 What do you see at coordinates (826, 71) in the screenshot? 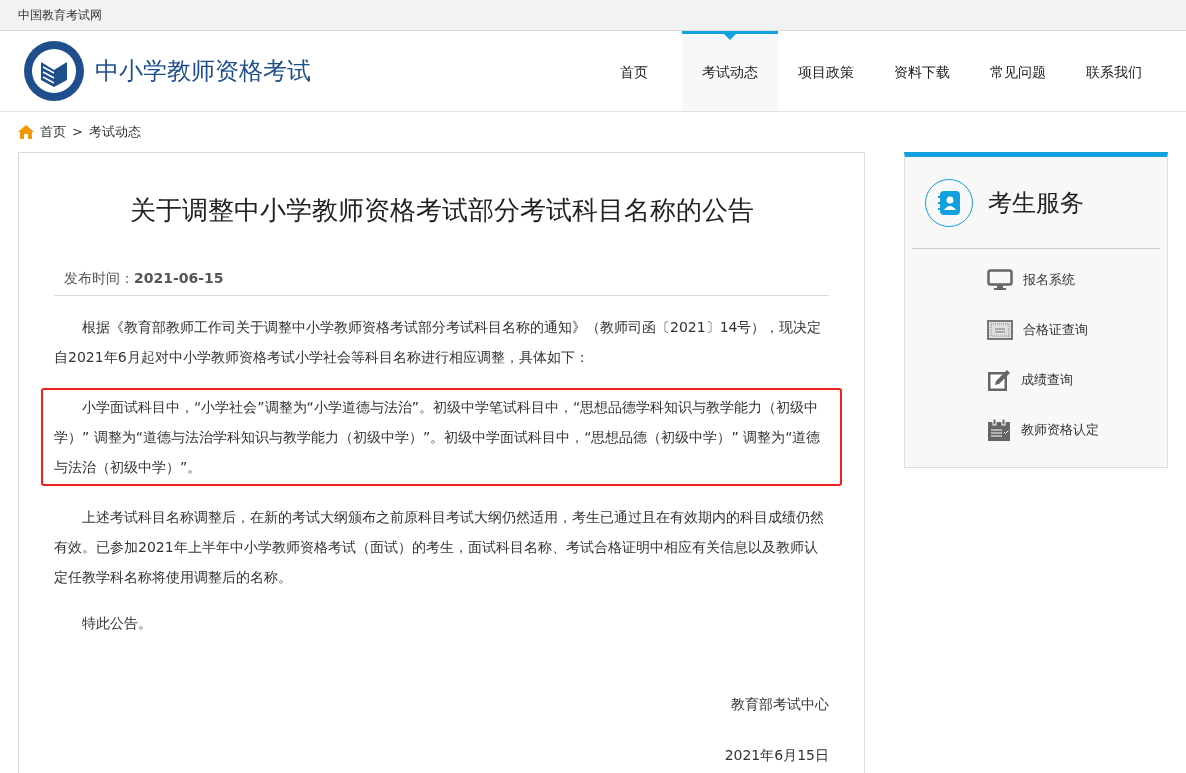
I see `nav-tab: 项目政策` at bounding box center [826, 71].